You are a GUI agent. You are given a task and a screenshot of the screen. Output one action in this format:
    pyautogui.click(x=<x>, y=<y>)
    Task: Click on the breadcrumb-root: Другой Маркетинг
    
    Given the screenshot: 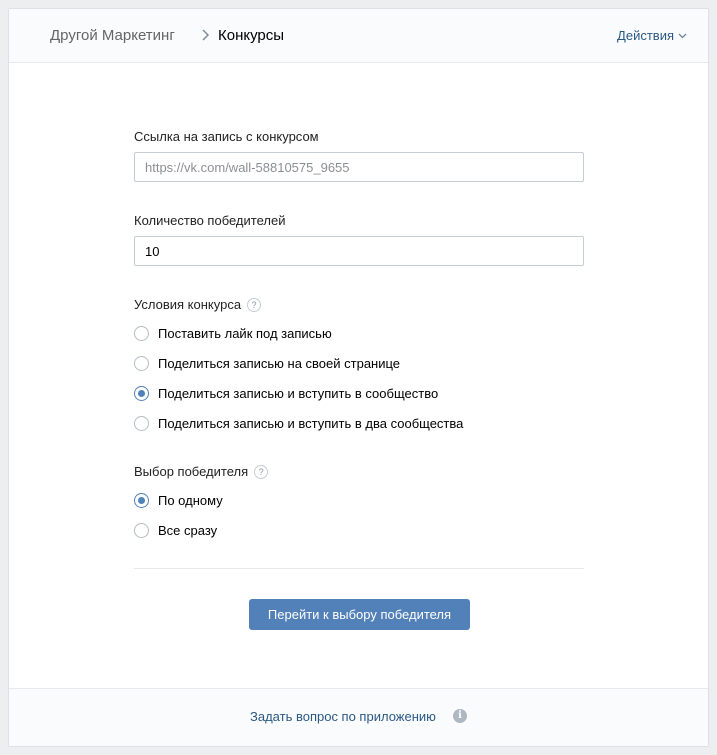 What is the action you would take?
    pyautogui.click(x=112, y=35)
    